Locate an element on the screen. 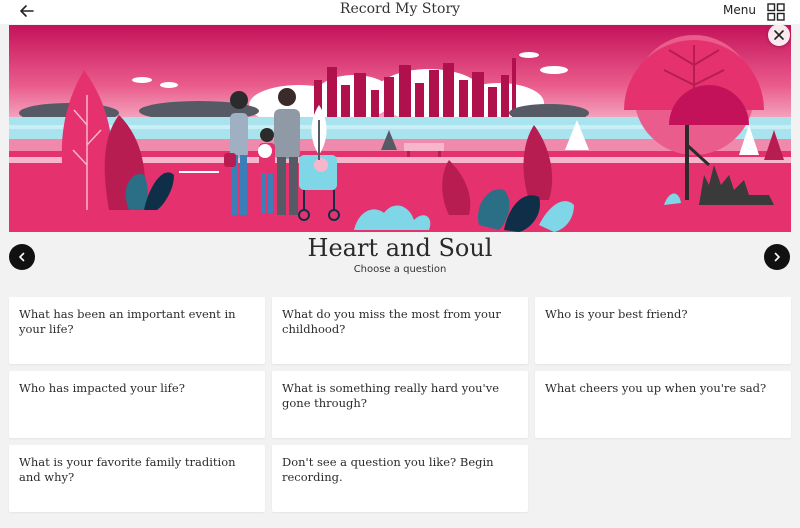 This screenshot has height=528, width=800. page-title: Record My Story is located at coordinates (400, 9).